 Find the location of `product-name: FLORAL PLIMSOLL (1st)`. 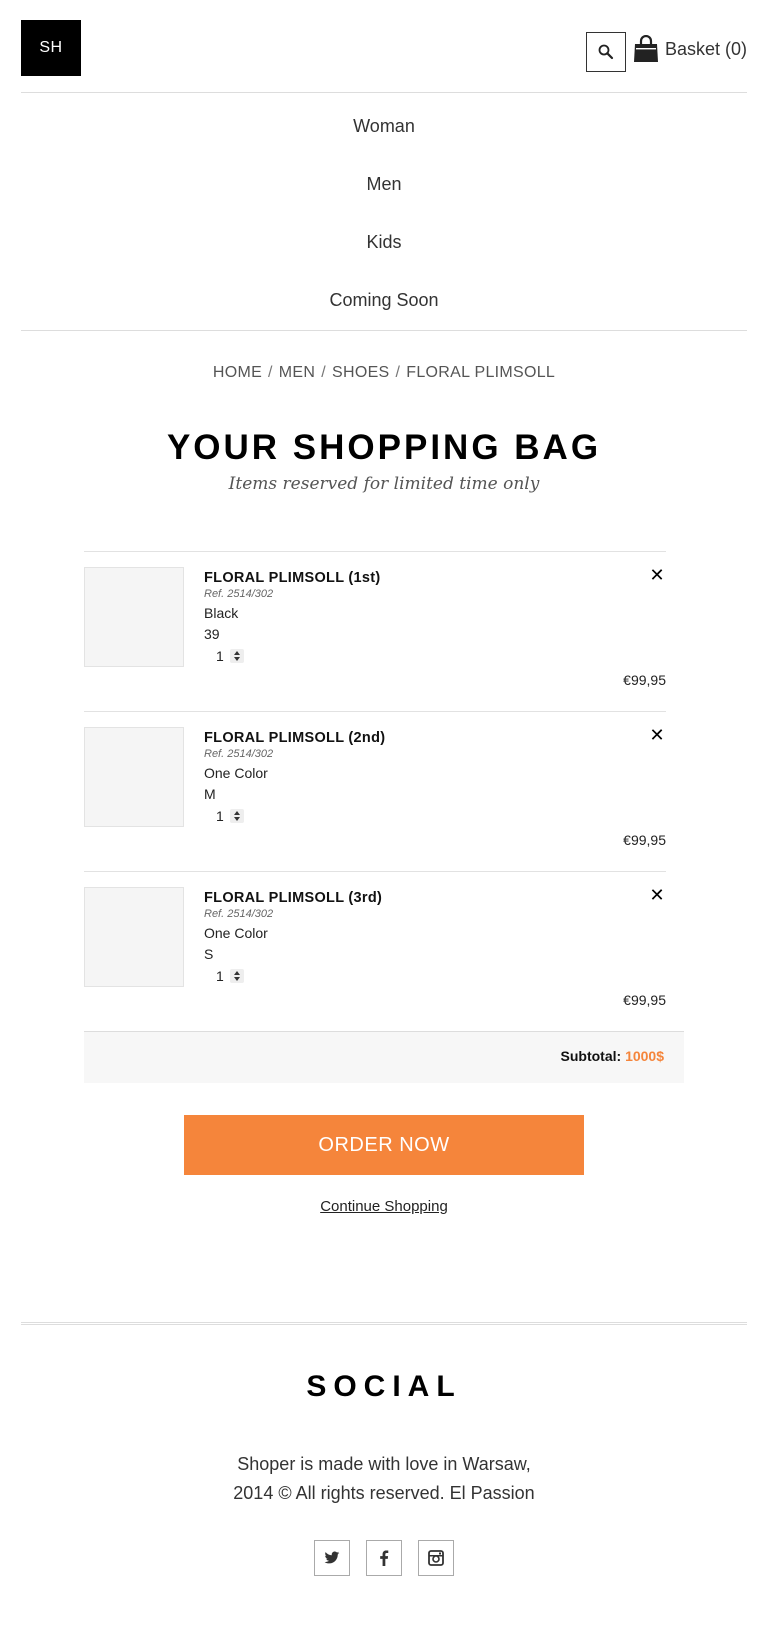

product-name: FLORAL PLIMSOLL (1st) is located at coordinates (292, 578).